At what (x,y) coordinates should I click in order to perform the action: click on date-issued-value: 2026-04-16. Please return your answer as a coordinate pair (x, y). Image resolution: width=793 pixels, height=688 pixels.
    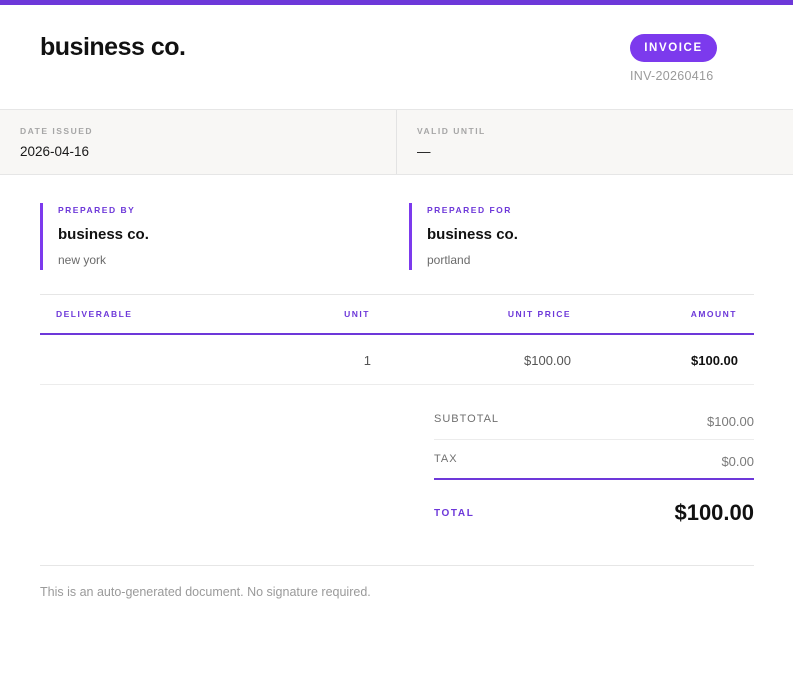
    Looking at the image, I should click on (55, 151).